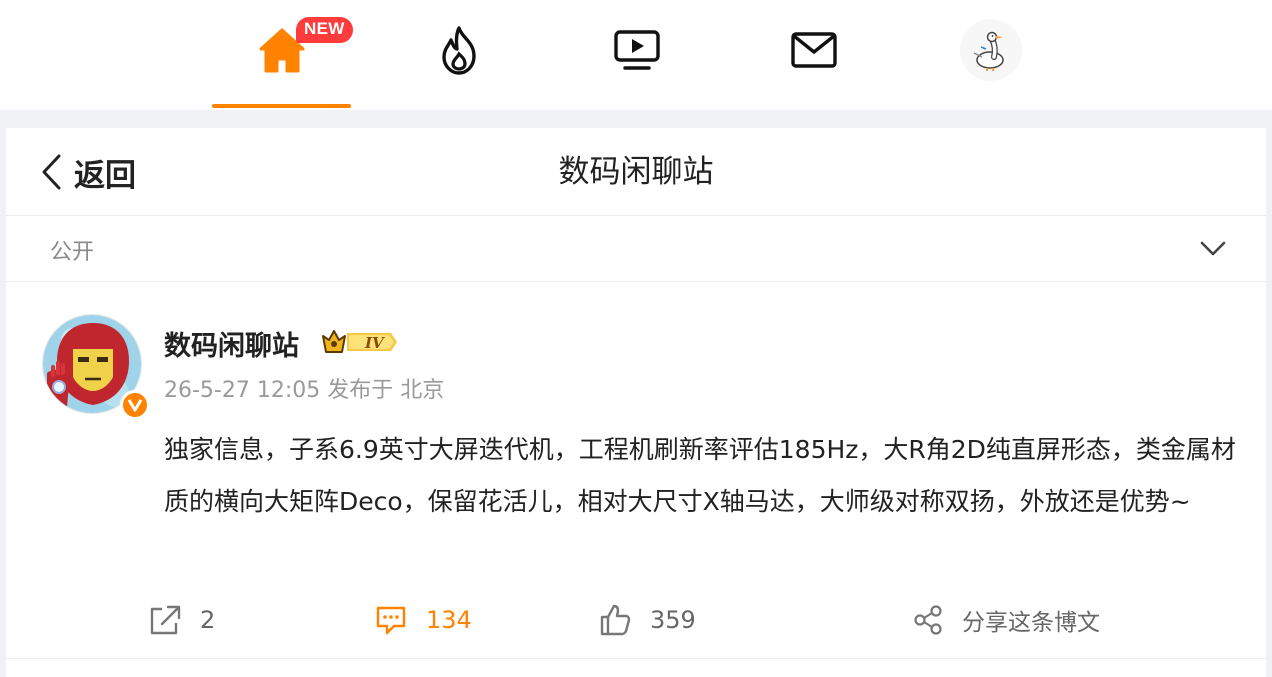 This screenshot has width=1272, height=677. Describe the element at coordinates (304, 390) in the screenshot. I see `post-meta: 26-5-27 12:05 发布于 北京` at that location.